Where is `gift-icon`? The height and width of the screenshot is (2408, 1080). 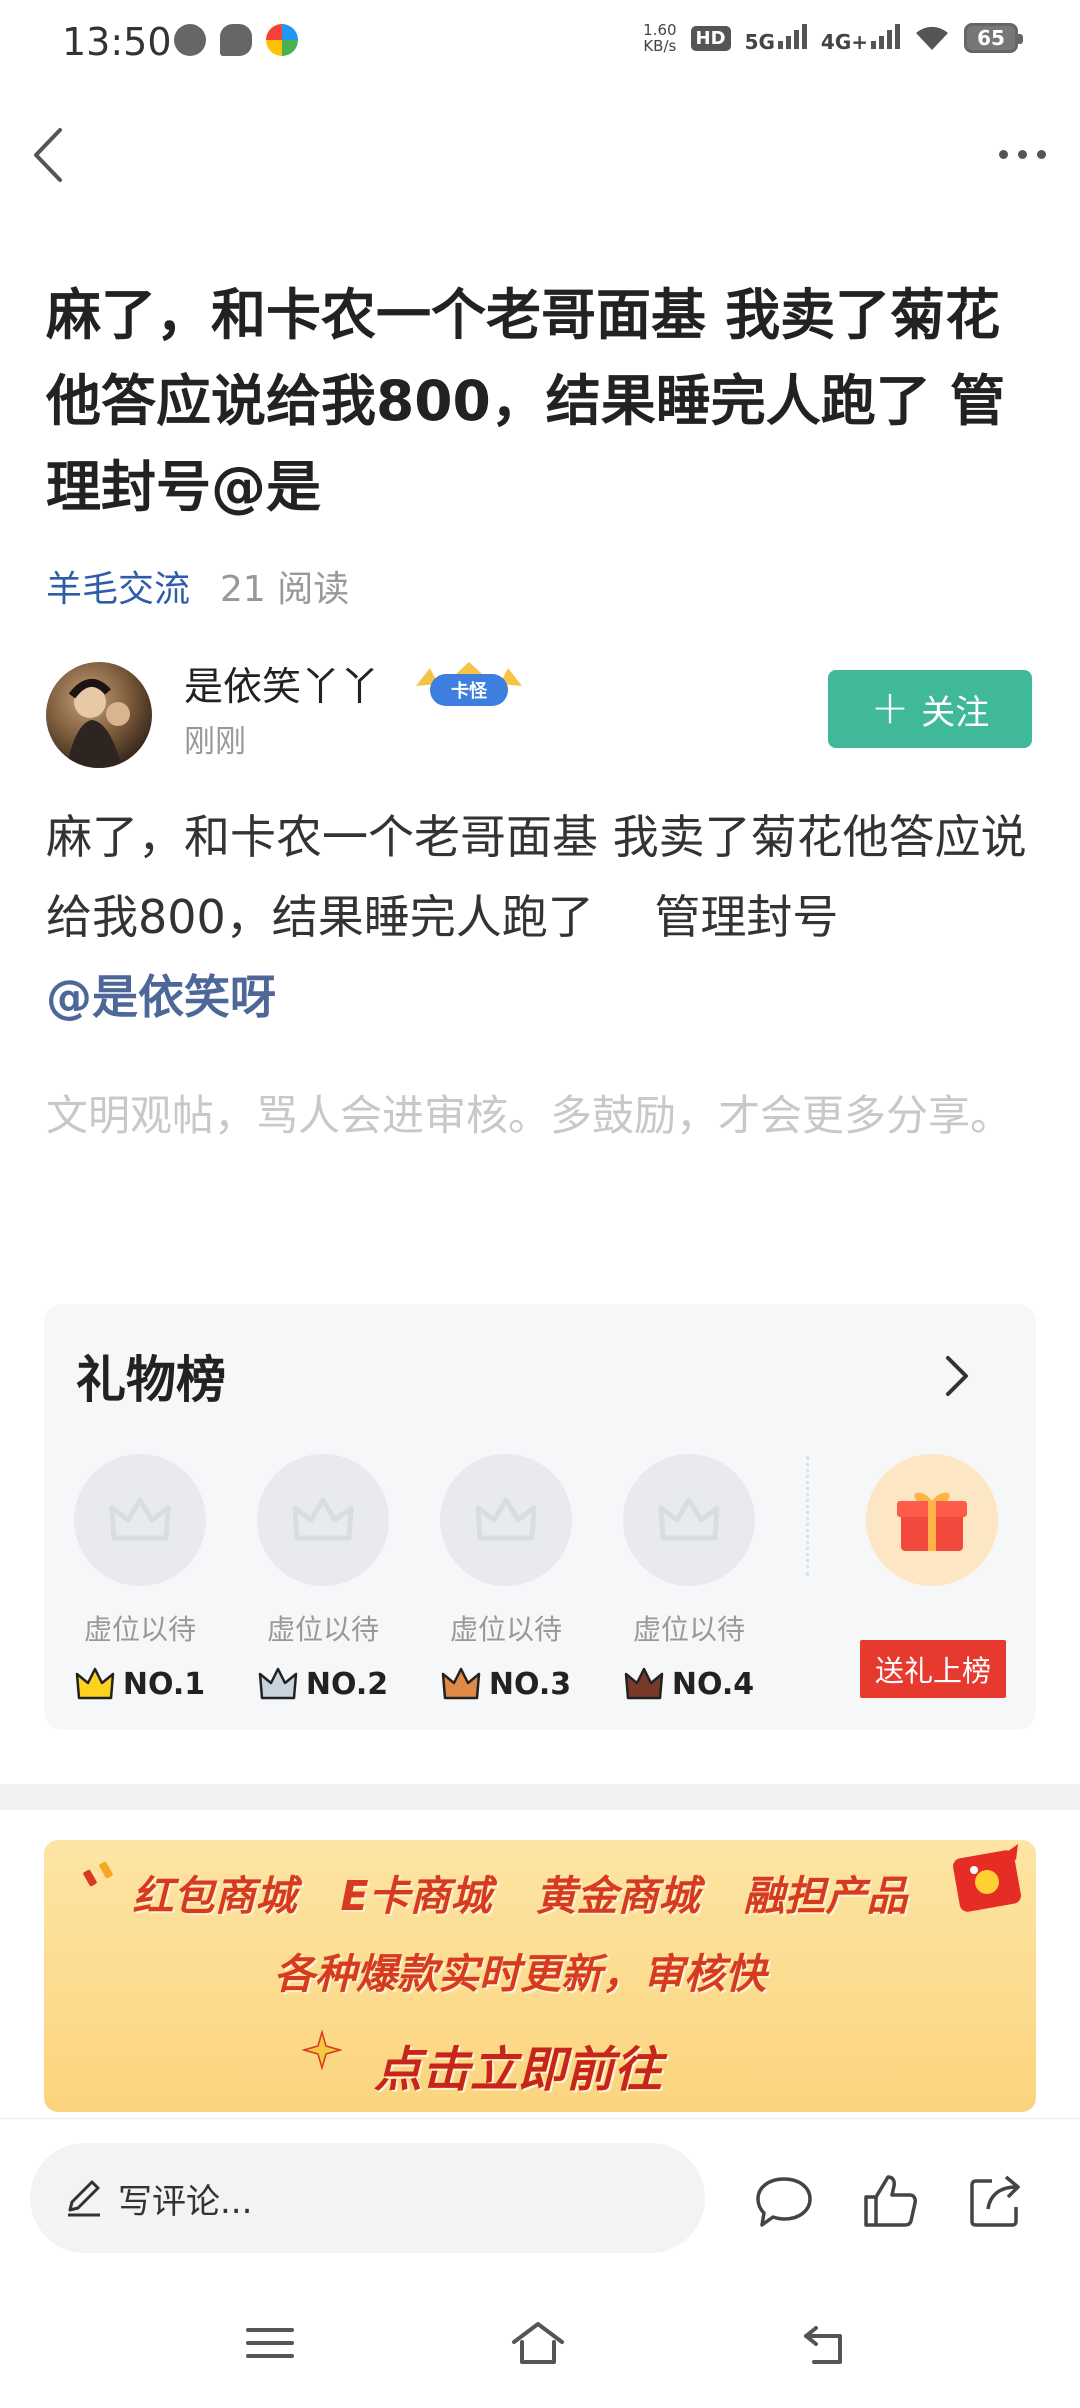 gift-icon is located at coordinates (932, 1520).